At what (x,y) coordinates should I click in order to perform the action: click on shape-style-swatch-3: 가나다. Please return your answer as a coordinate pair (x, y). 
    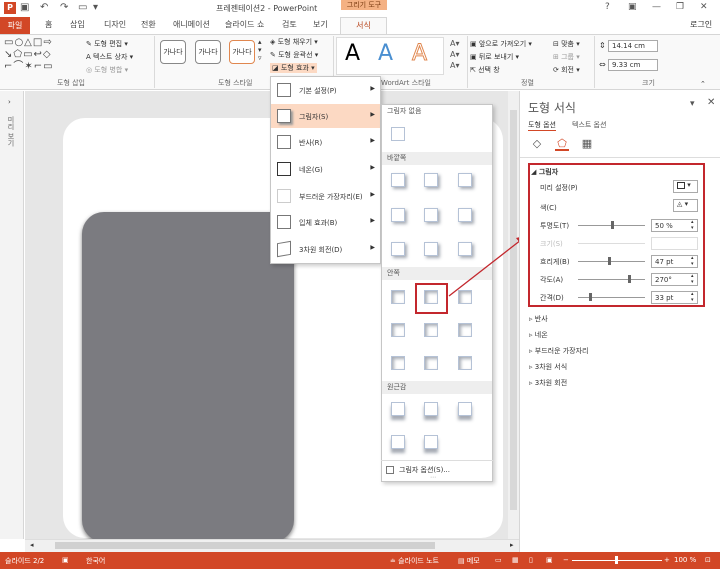
    Looking at the image, I should click on (242, 52).